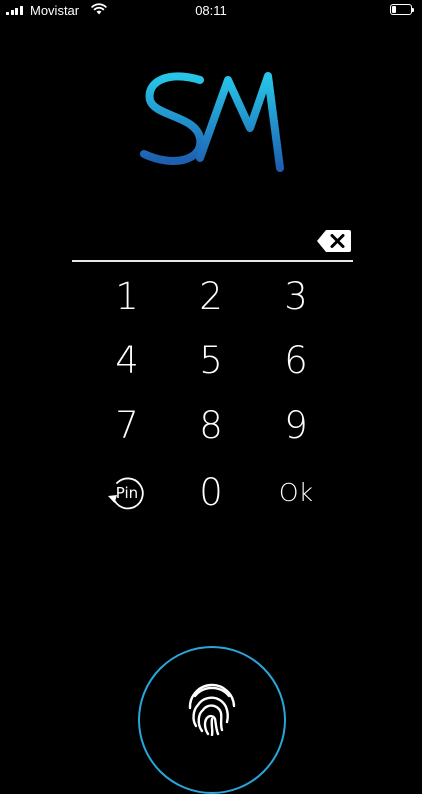 This screenshot has width=422, height=794. Describe the element at coordinates (211, 296) in the screenshot. I see `key-2: 2` at that location.